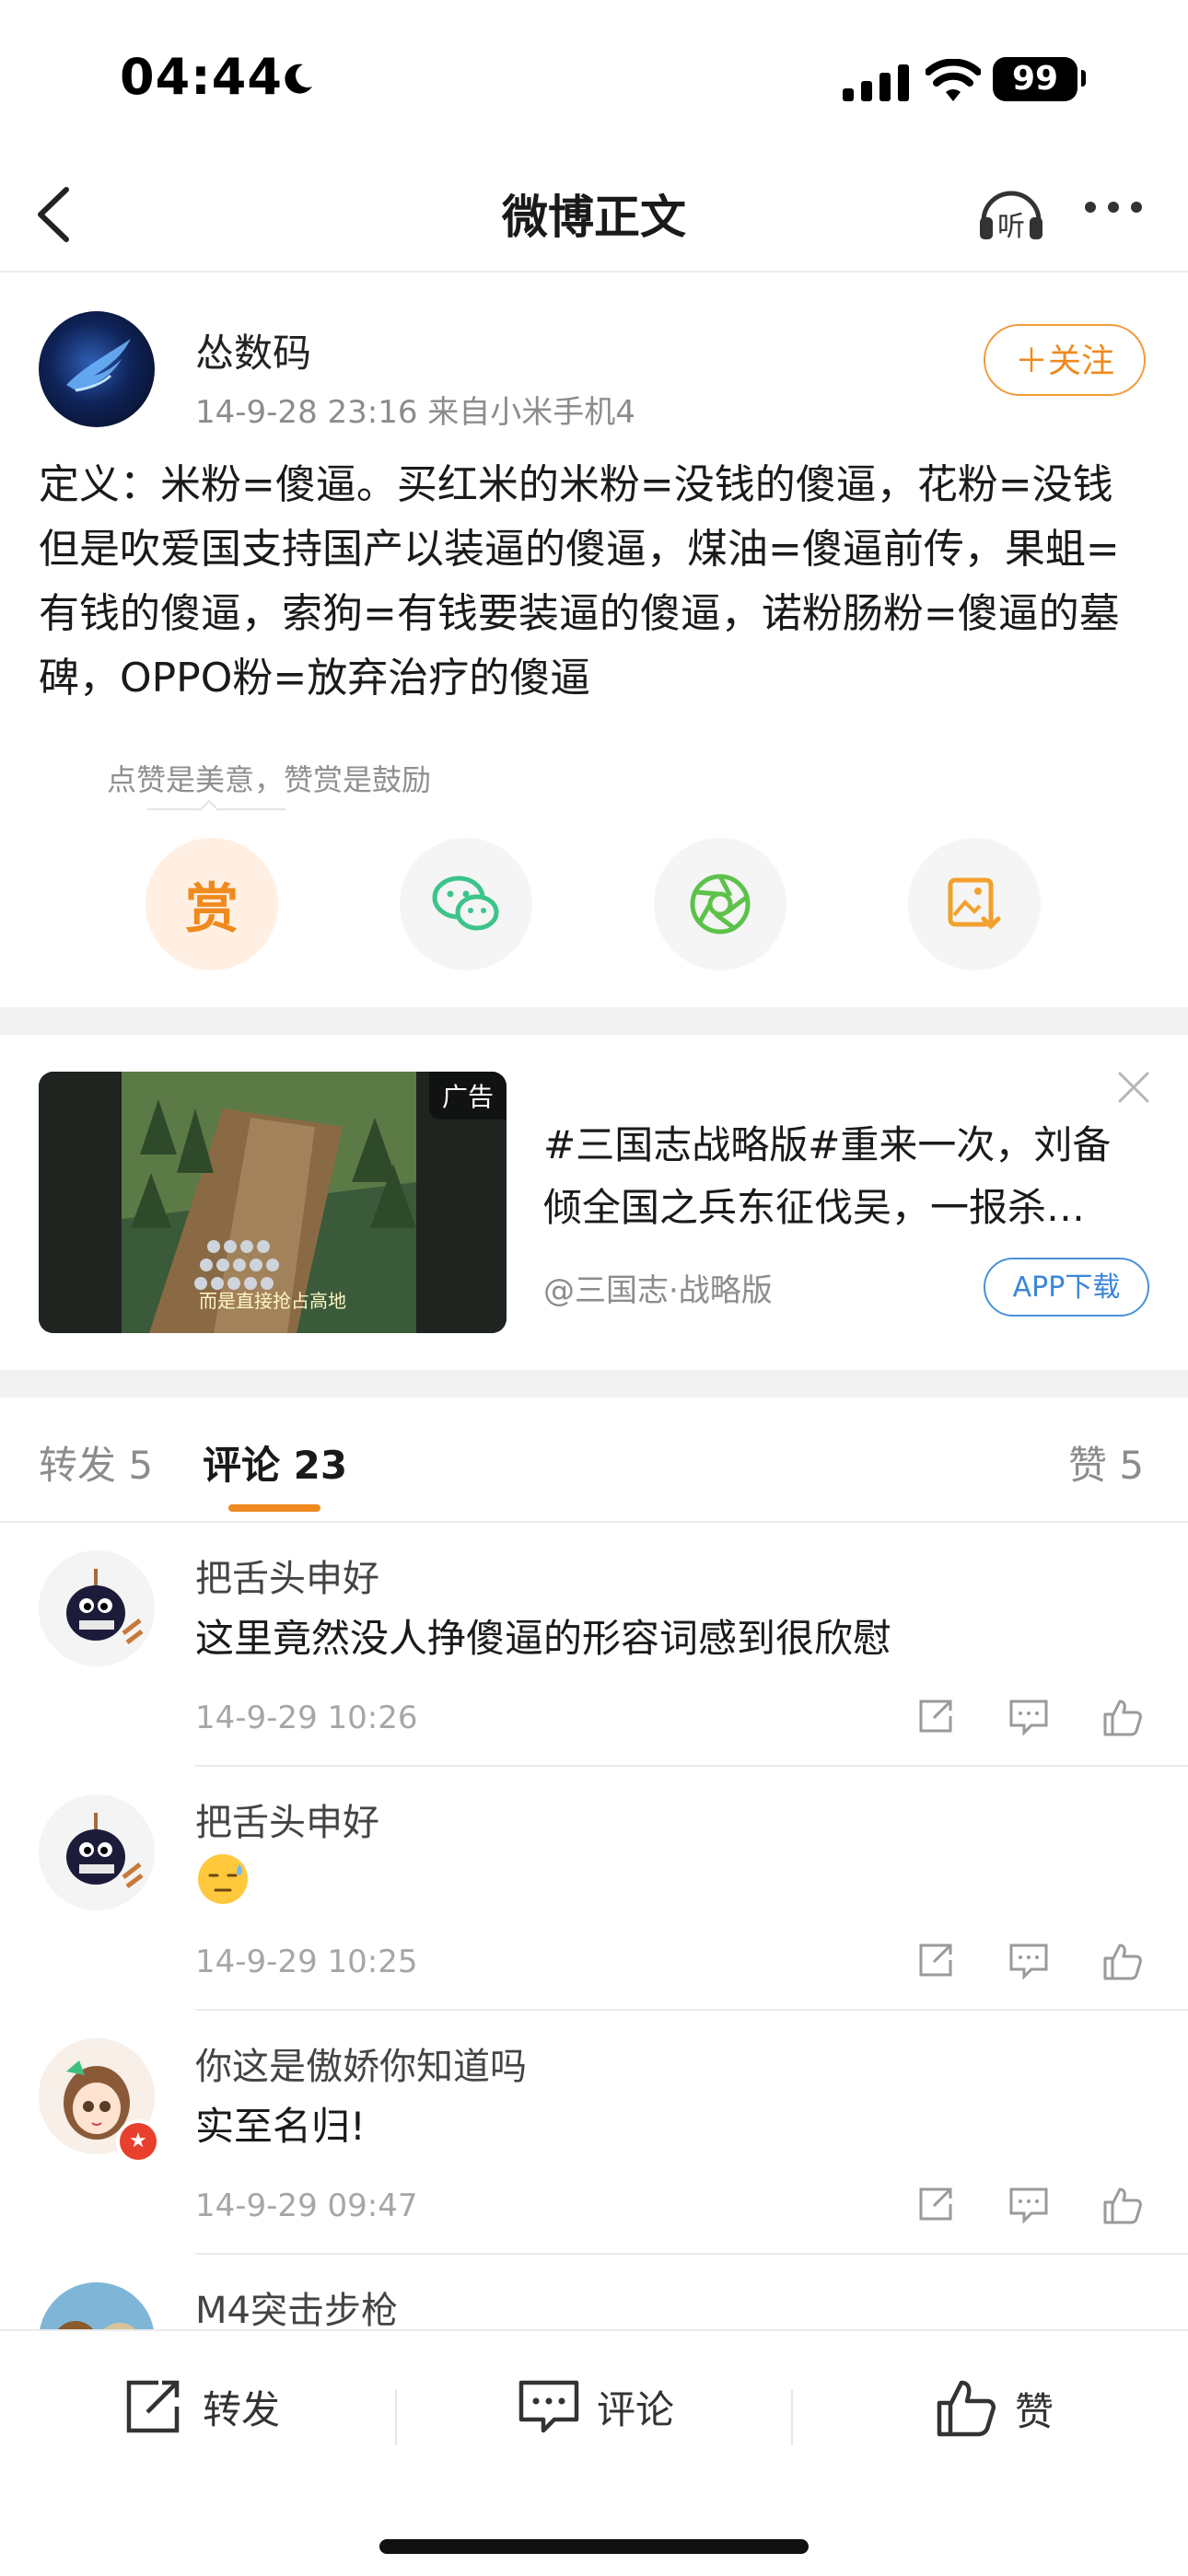 This screenshot has width=1188, height=2576. Describe the element at coordinates (96, 1462) in the screenshot. I see `tab-reposts: 转发 5` at that location.